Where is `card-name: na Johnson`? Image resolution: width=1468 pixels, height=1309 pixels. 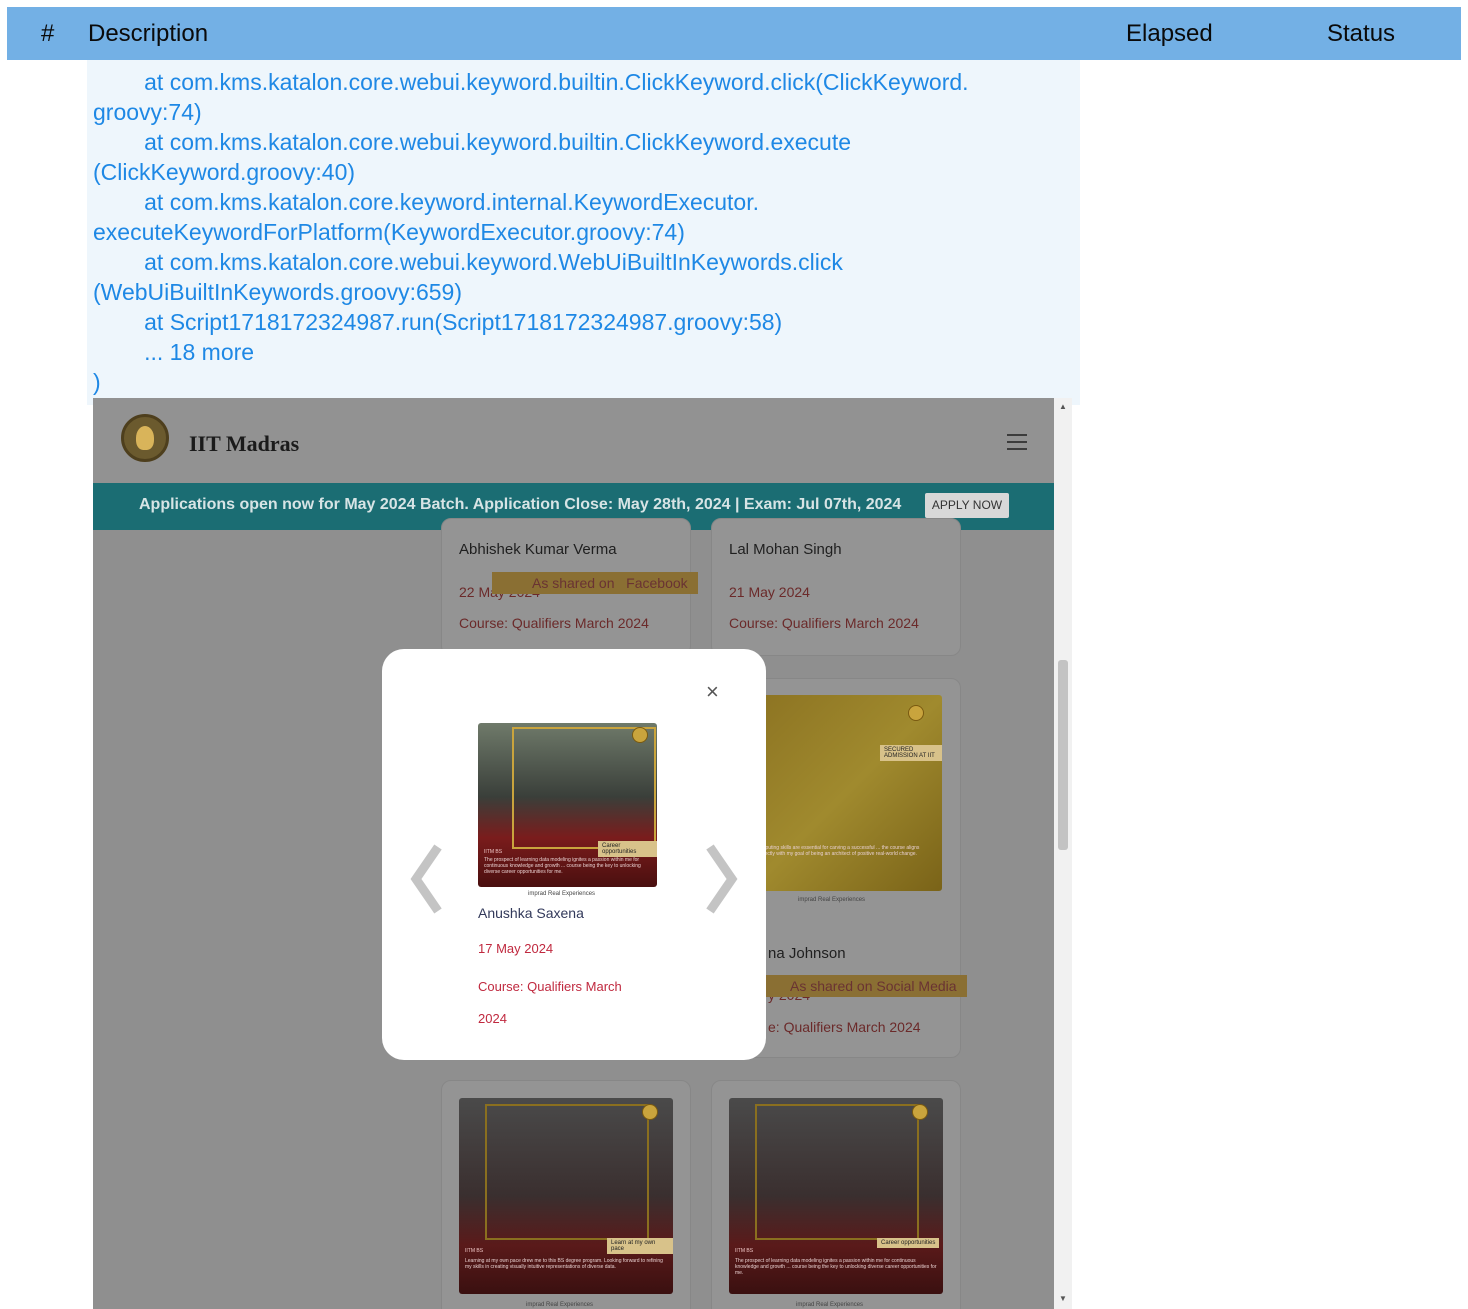
card-name: na Johnson is located at coordinates (807, 953).